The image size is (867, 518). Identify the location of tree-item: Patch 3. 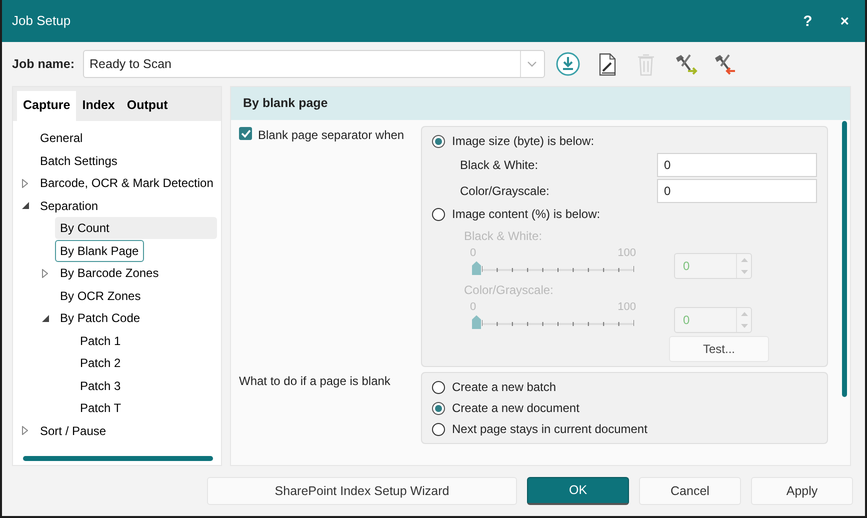
(100, 385).